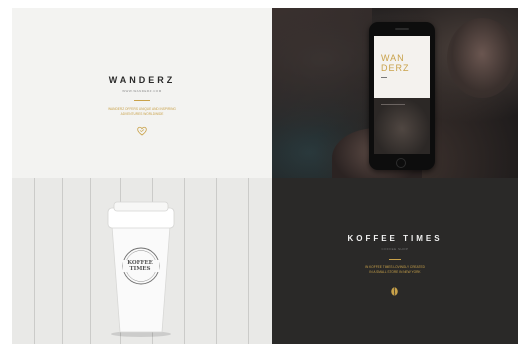 This screenshot has width=518, height=344. What do you see at coordinates (384, 77) in the screenshot?
I see `phone-screen-divider` at bounding box center [384, 77].